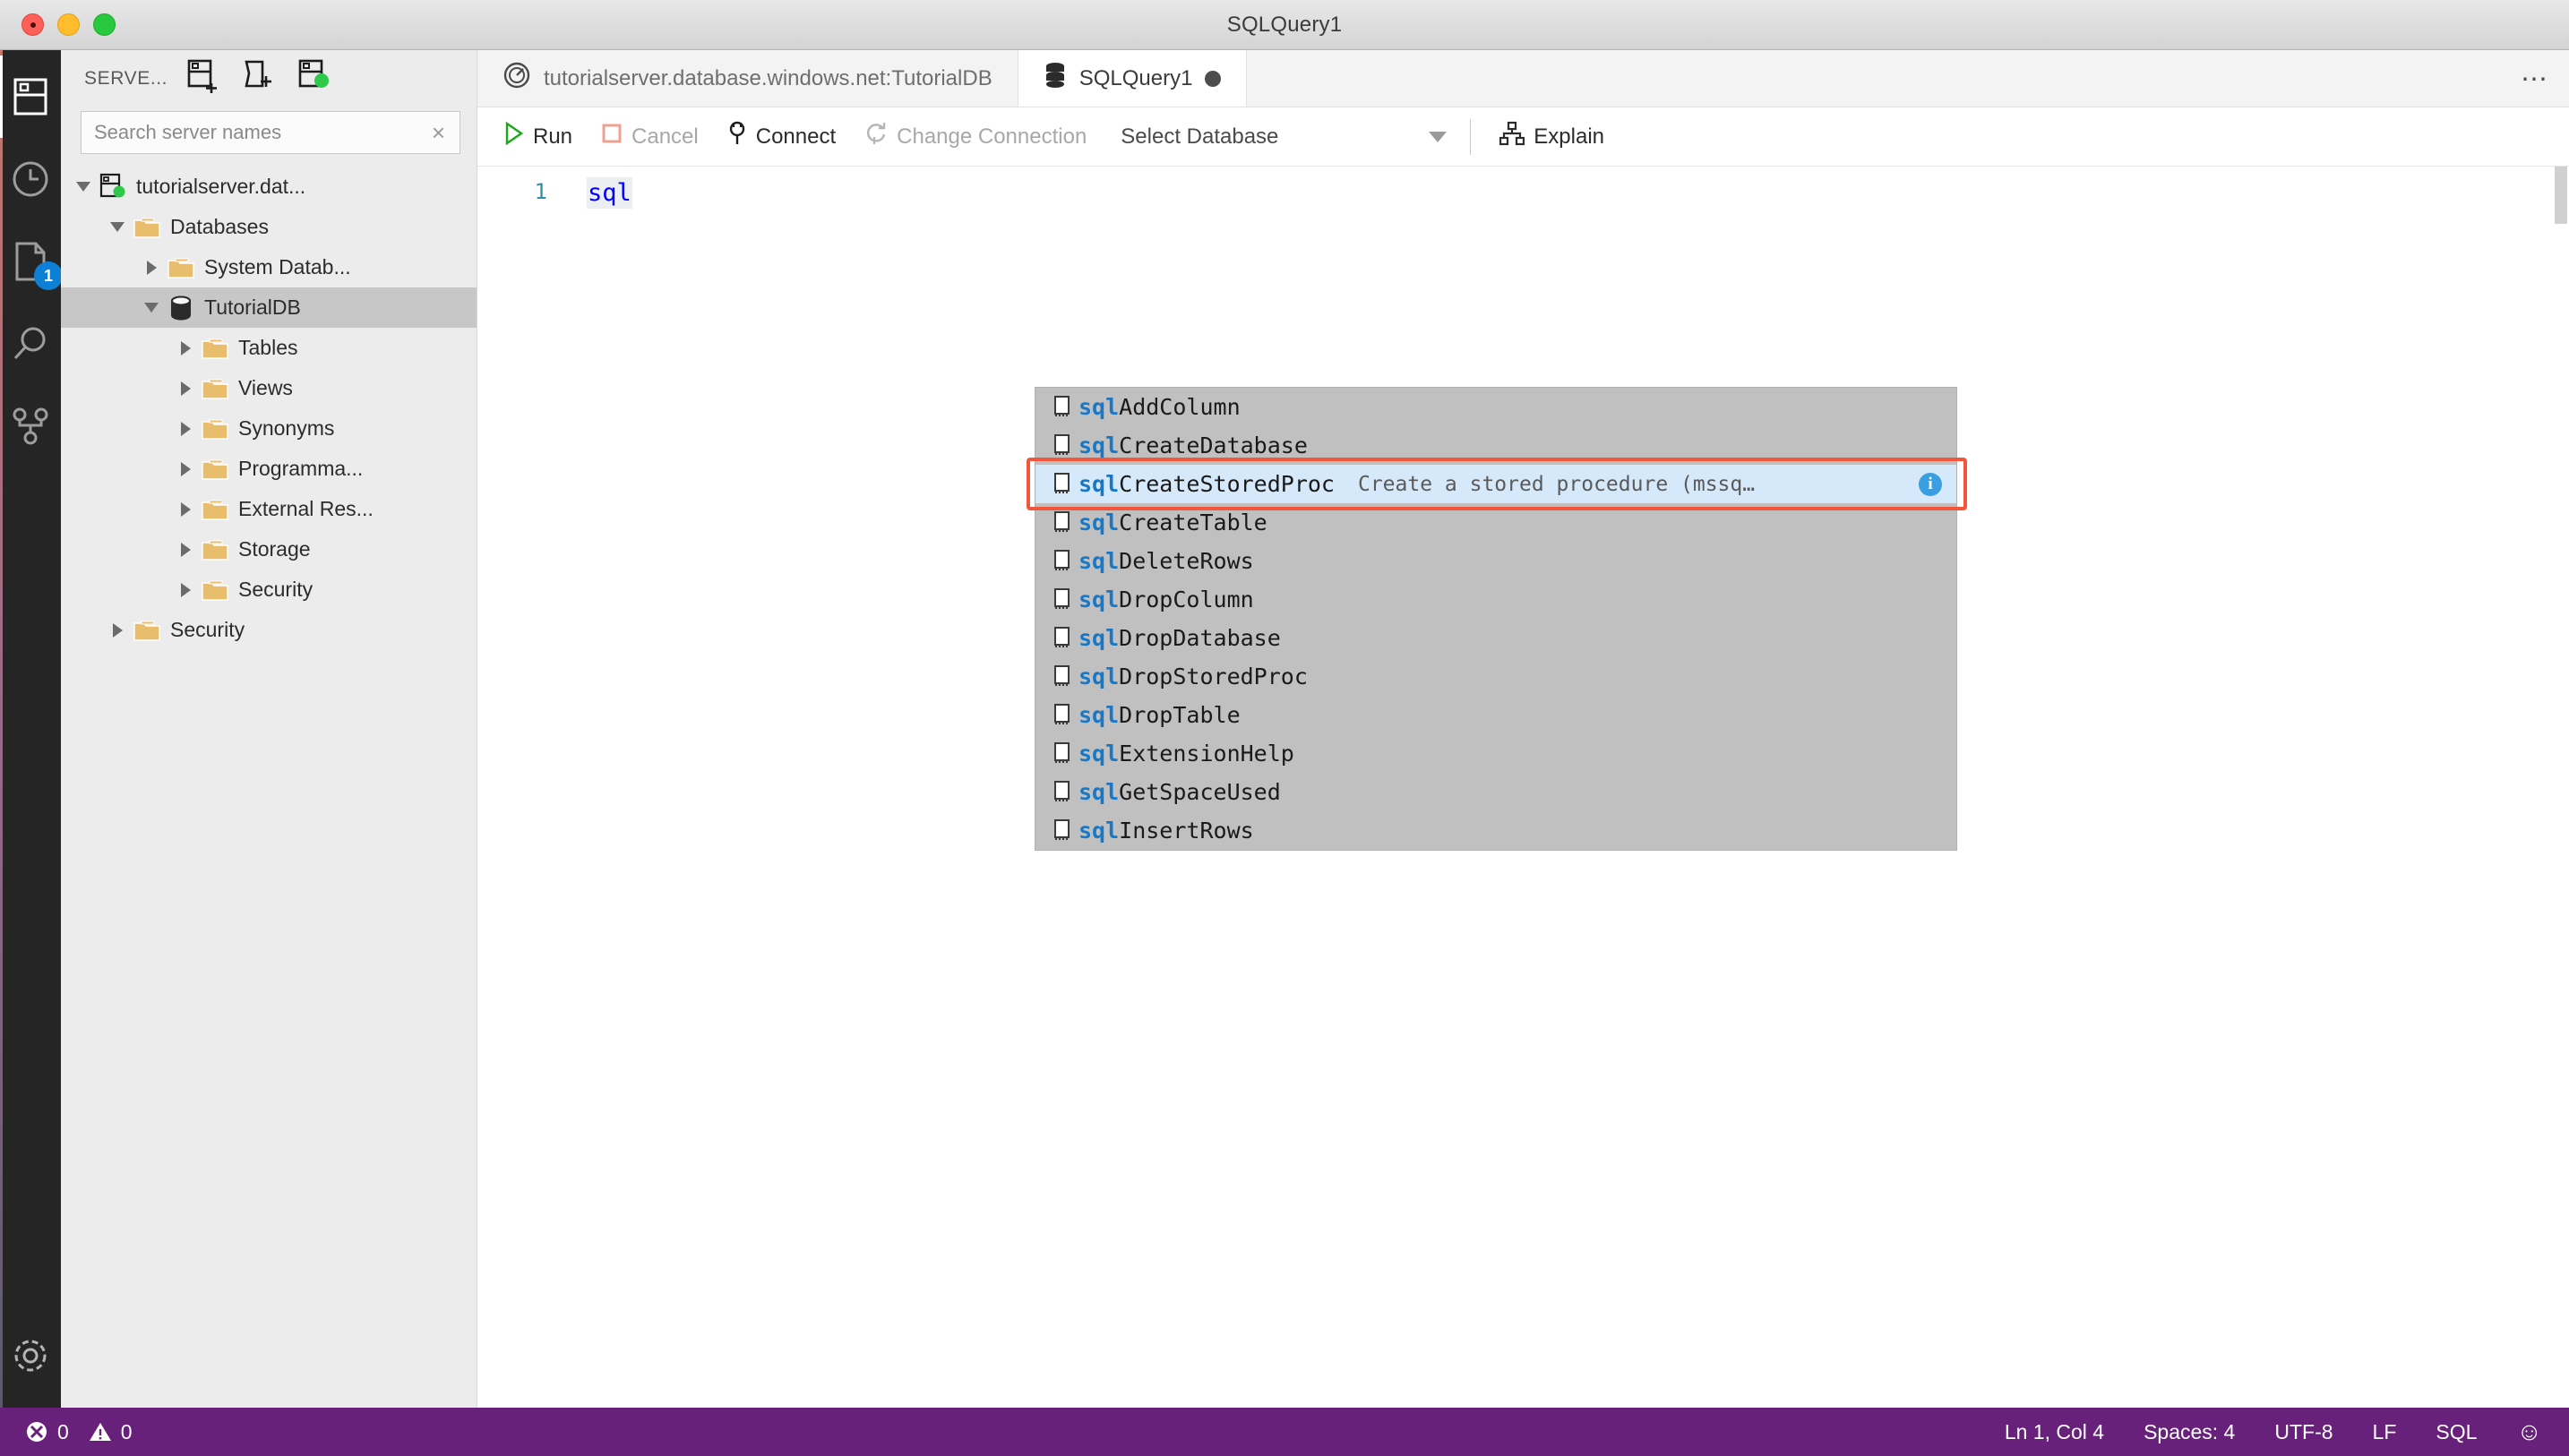 Image resolution: width=2569 pixels, height=1456 pixels. Describe the element at coordinates (269, 549) in the screenshot. I see `tree-item-storage: Storage` at that location.